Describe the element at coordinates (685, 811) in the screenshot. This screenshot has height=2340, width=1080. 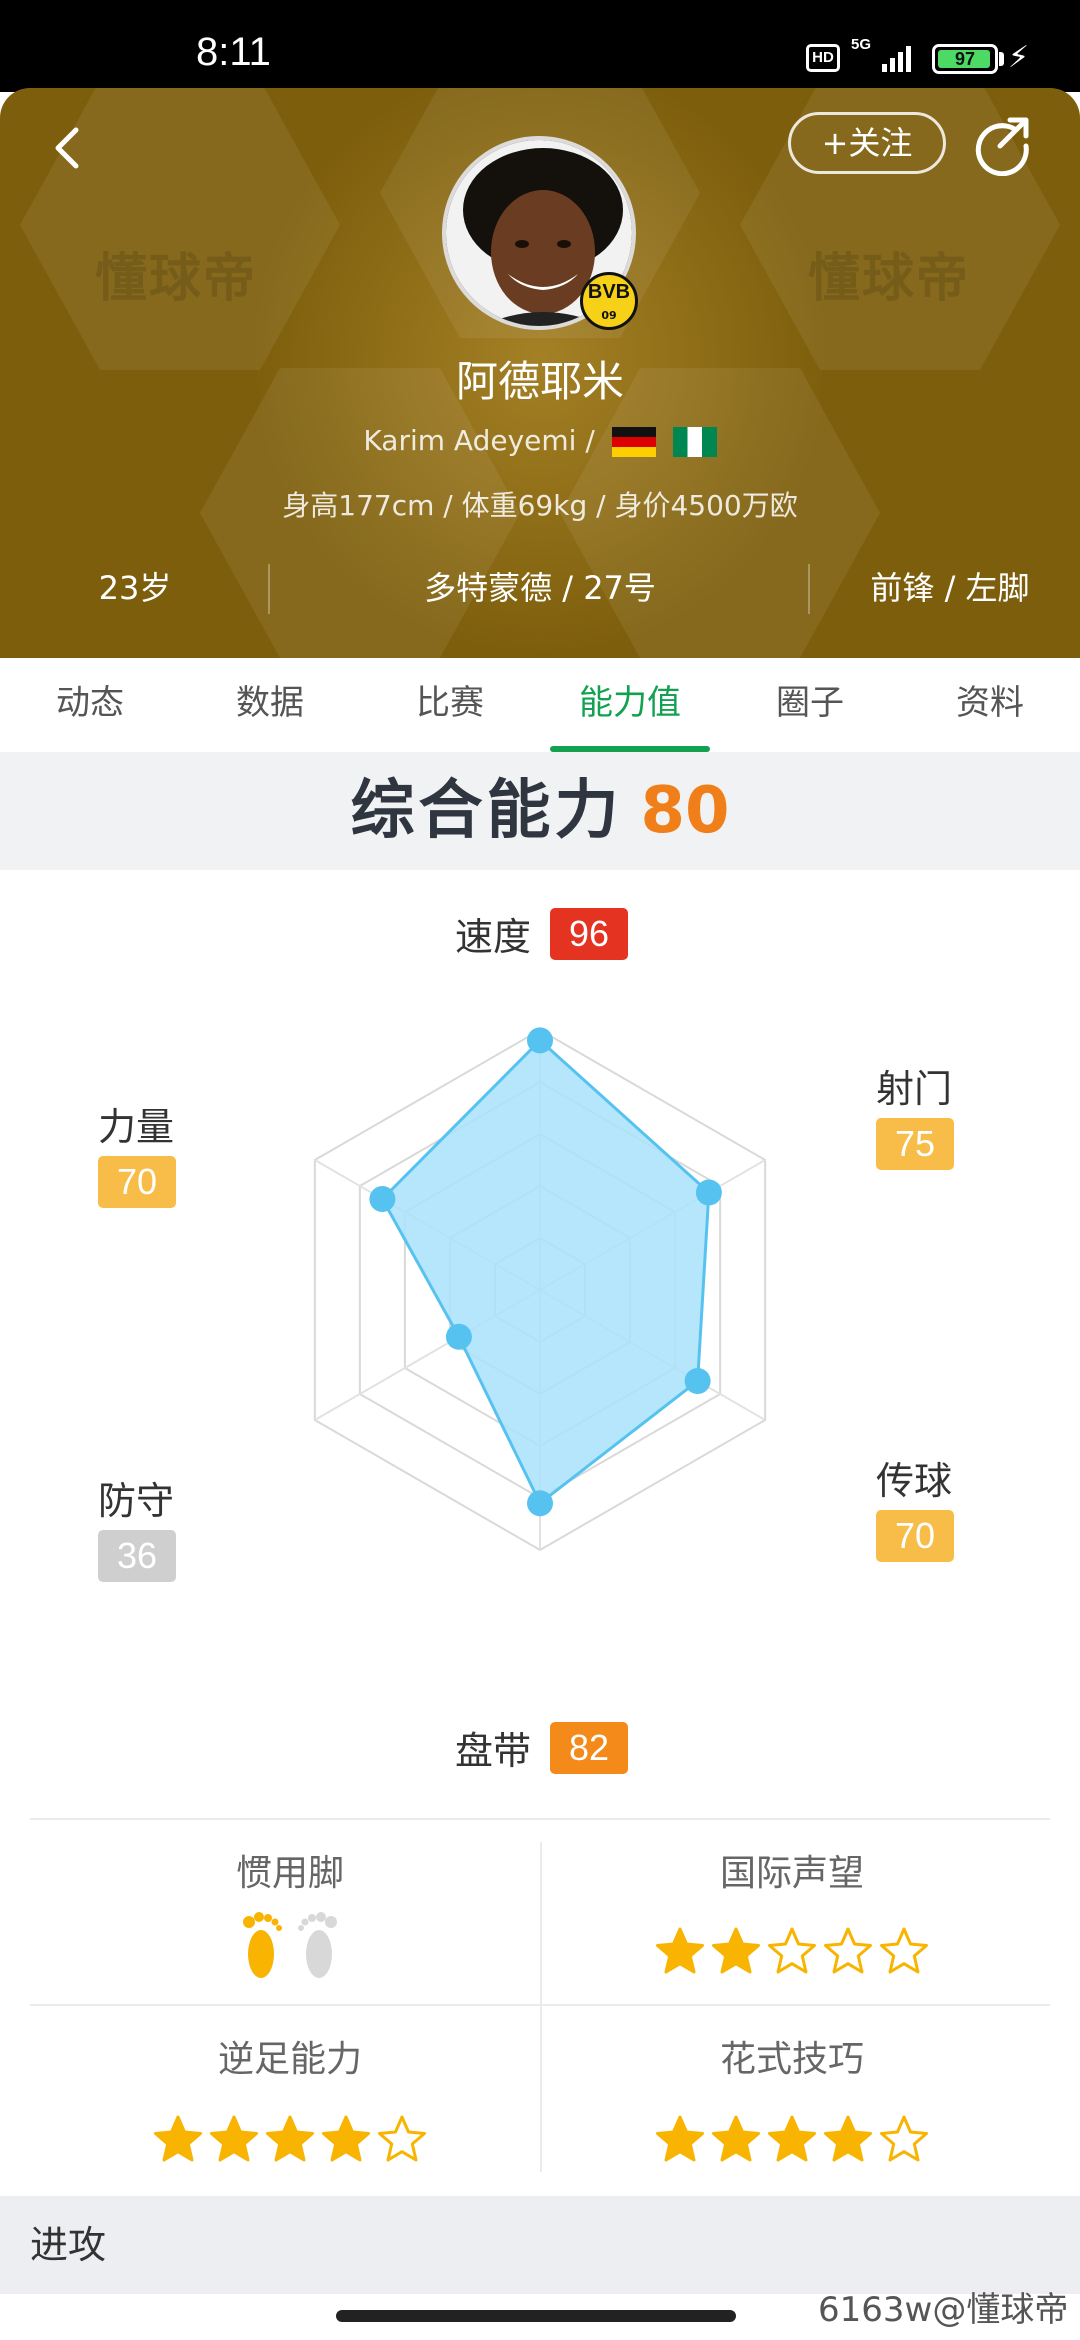
I see `overall-ability-score: 80` at that location.